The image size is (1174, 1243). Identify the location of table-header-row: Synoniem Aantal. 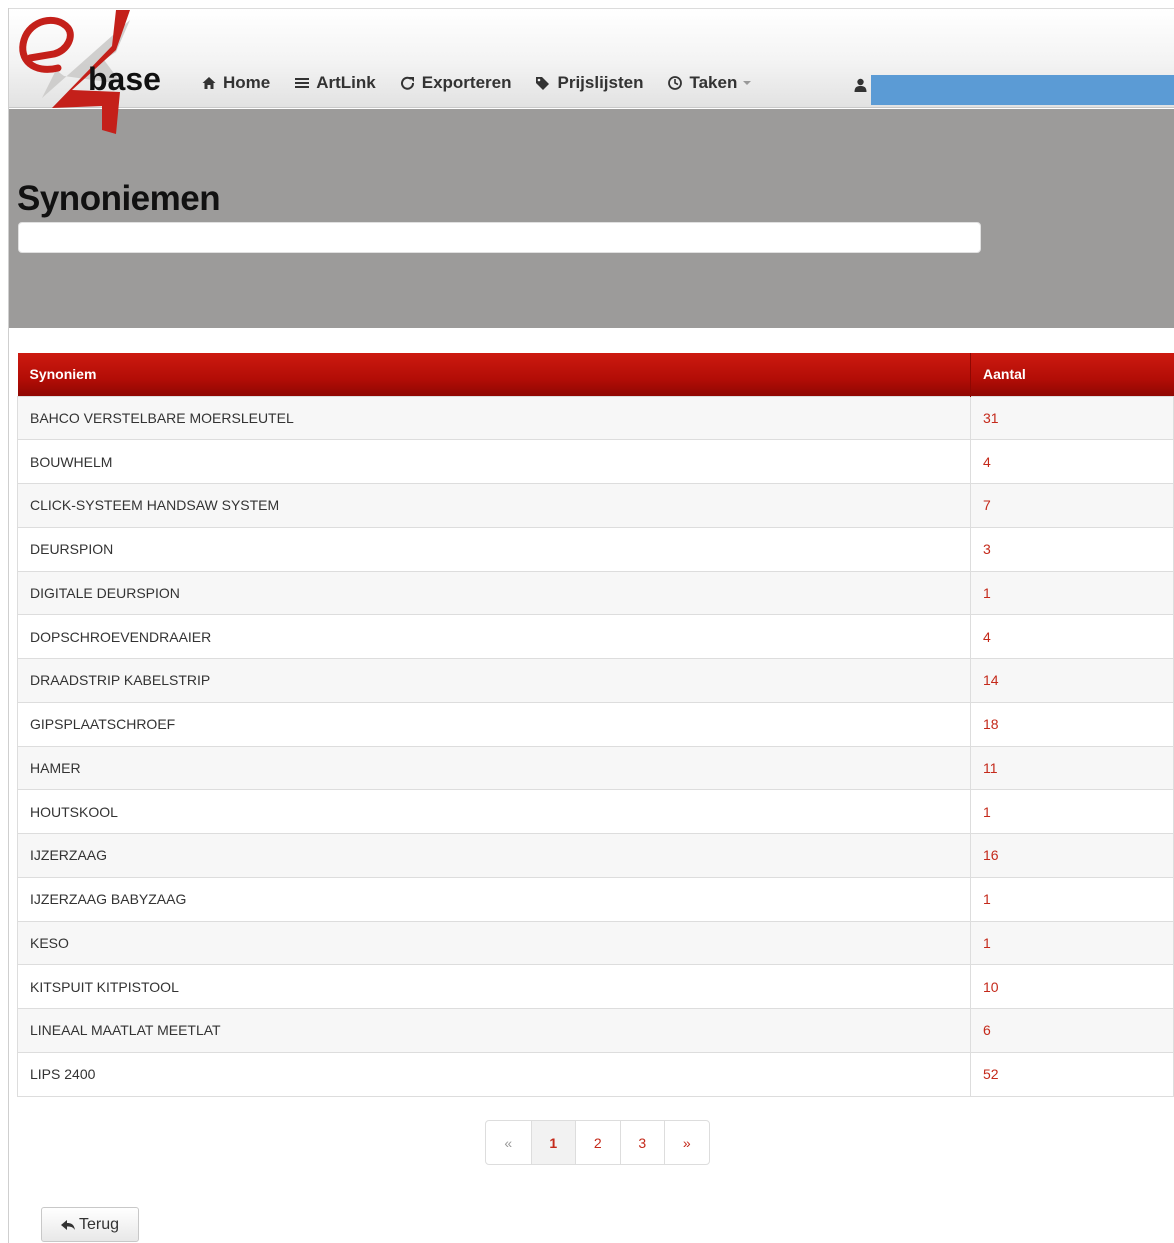
(595, 374).